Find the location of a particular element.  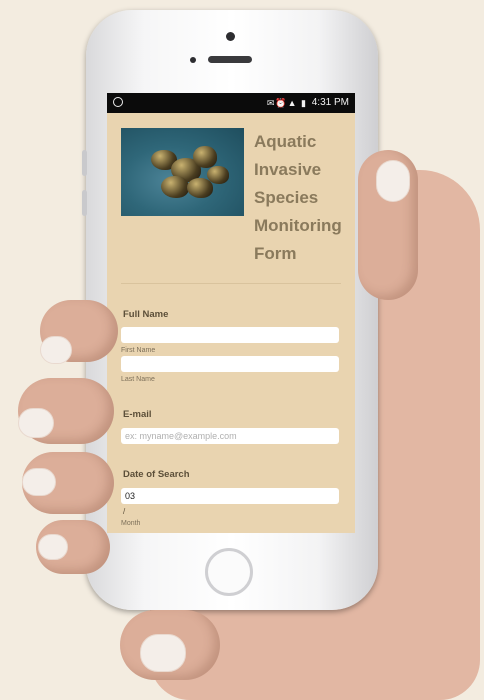

email-input is located at coordinates (230, 436).